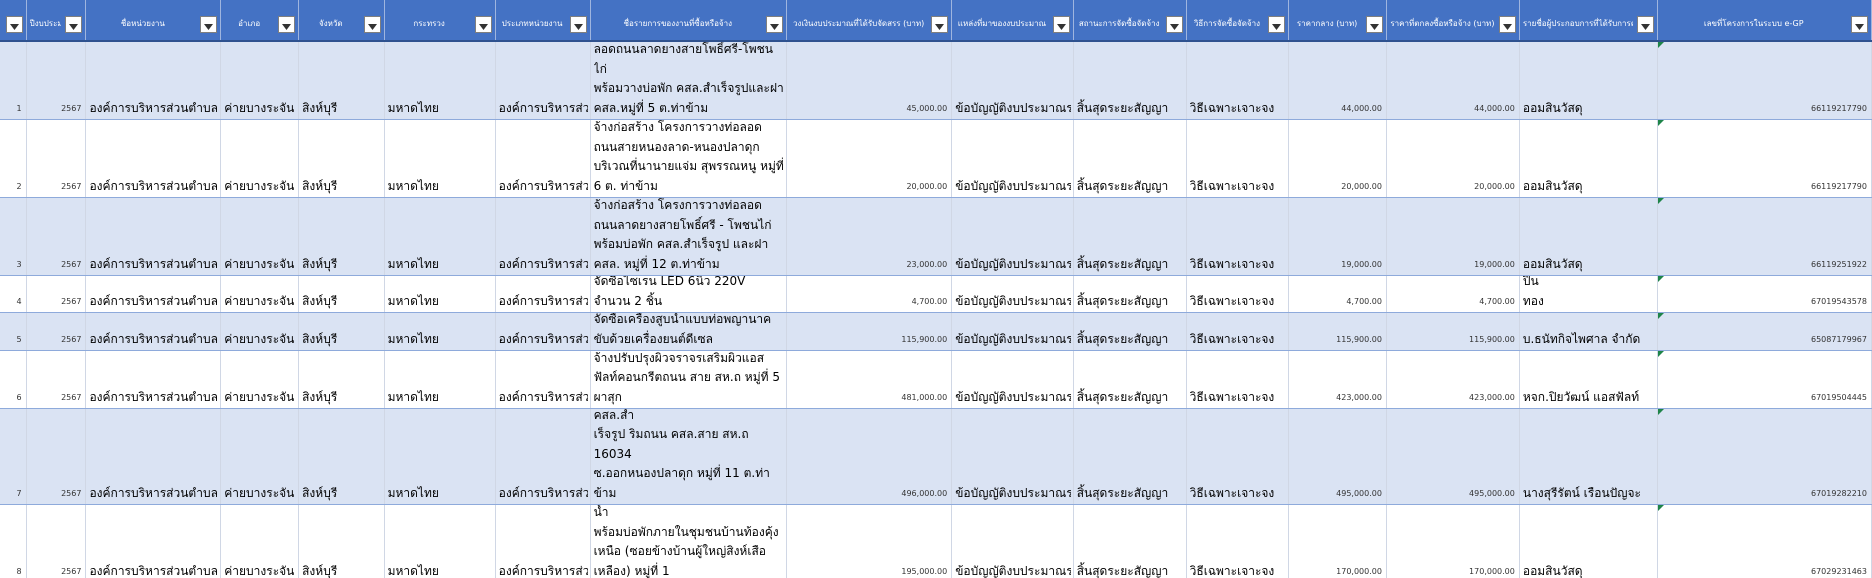 This screenshot has width=1872, height=578. I want to click on cell-budget: 20,000.00, so click(870, 158).